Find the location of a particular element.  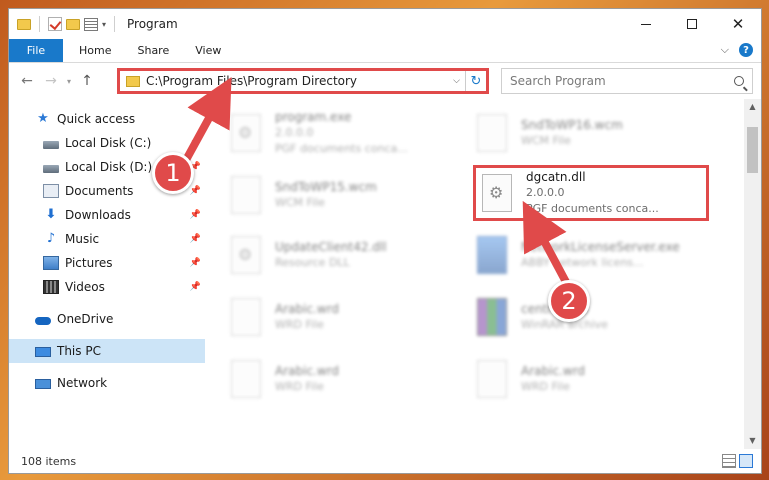

nav-item-music: ♪ Music 📌 is located at coordinates (107, 239).